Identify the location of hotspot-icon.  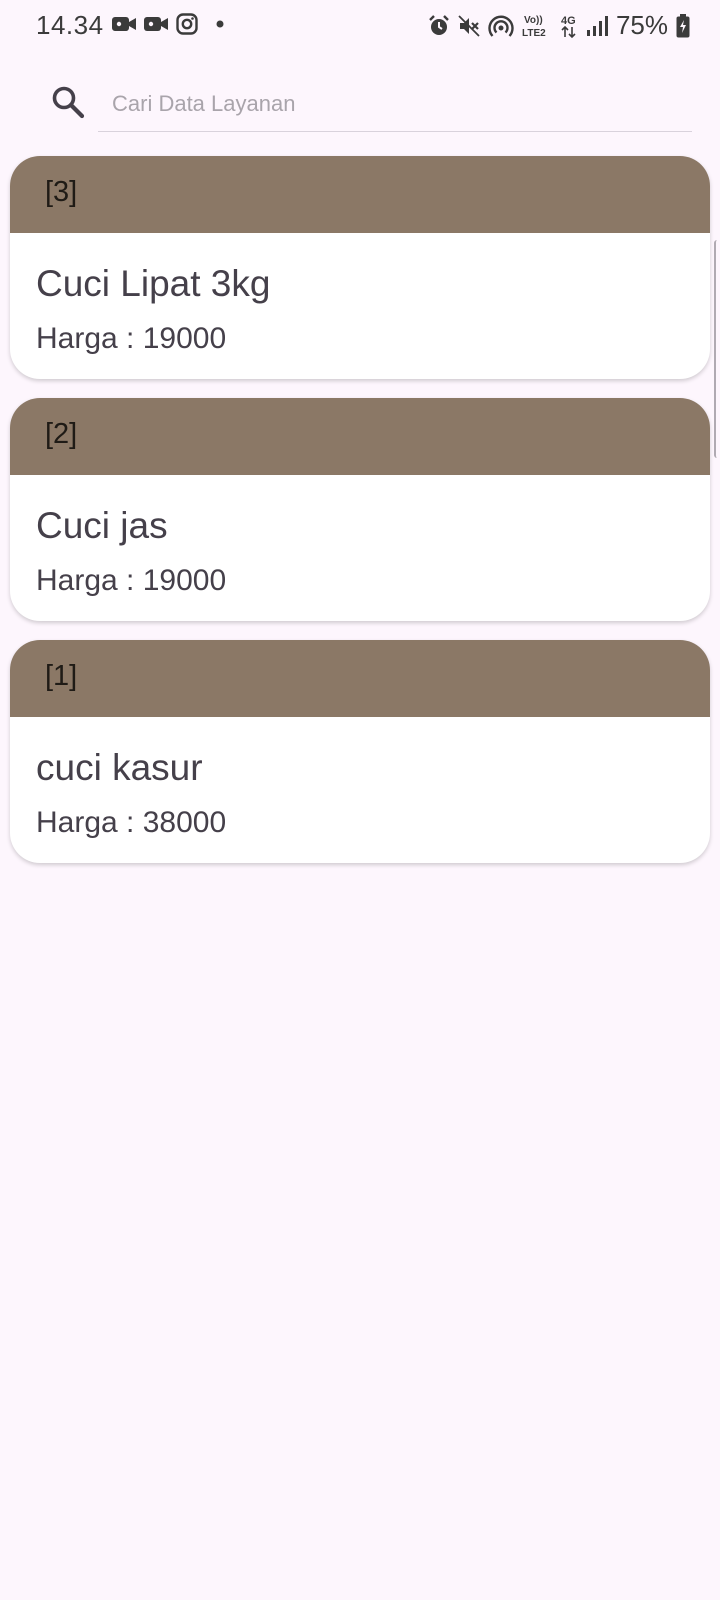
(501, 26).